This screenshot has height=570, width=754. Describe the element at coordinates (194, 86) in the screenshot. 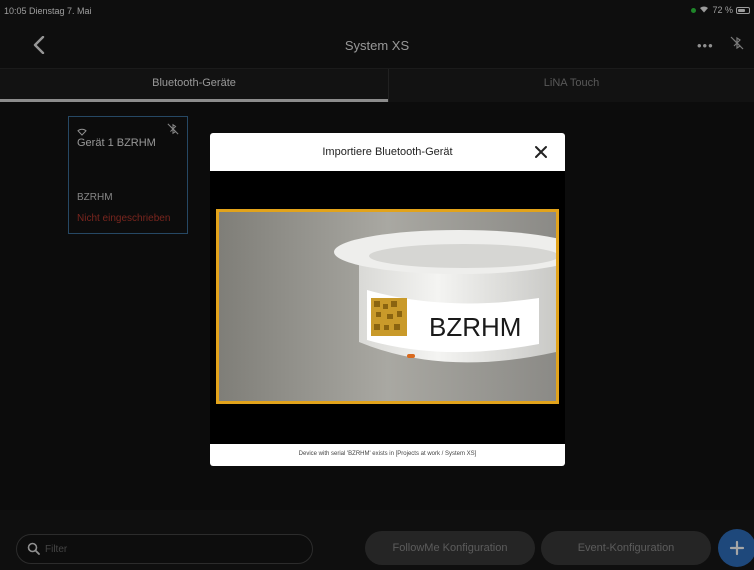

I see `tab-bluetooth-devices: Bluetooth-Geräte` at that location.